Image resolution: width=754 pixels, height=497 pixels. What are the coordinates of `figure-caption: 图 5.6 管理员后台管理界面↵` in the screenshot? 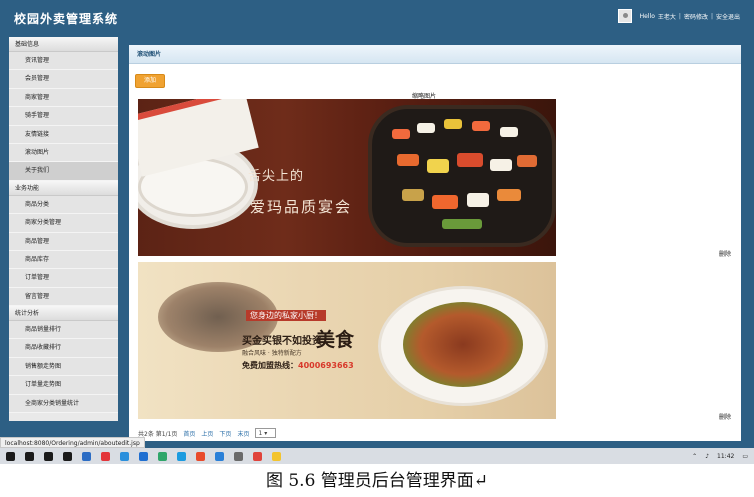 It's located at (377, 481).